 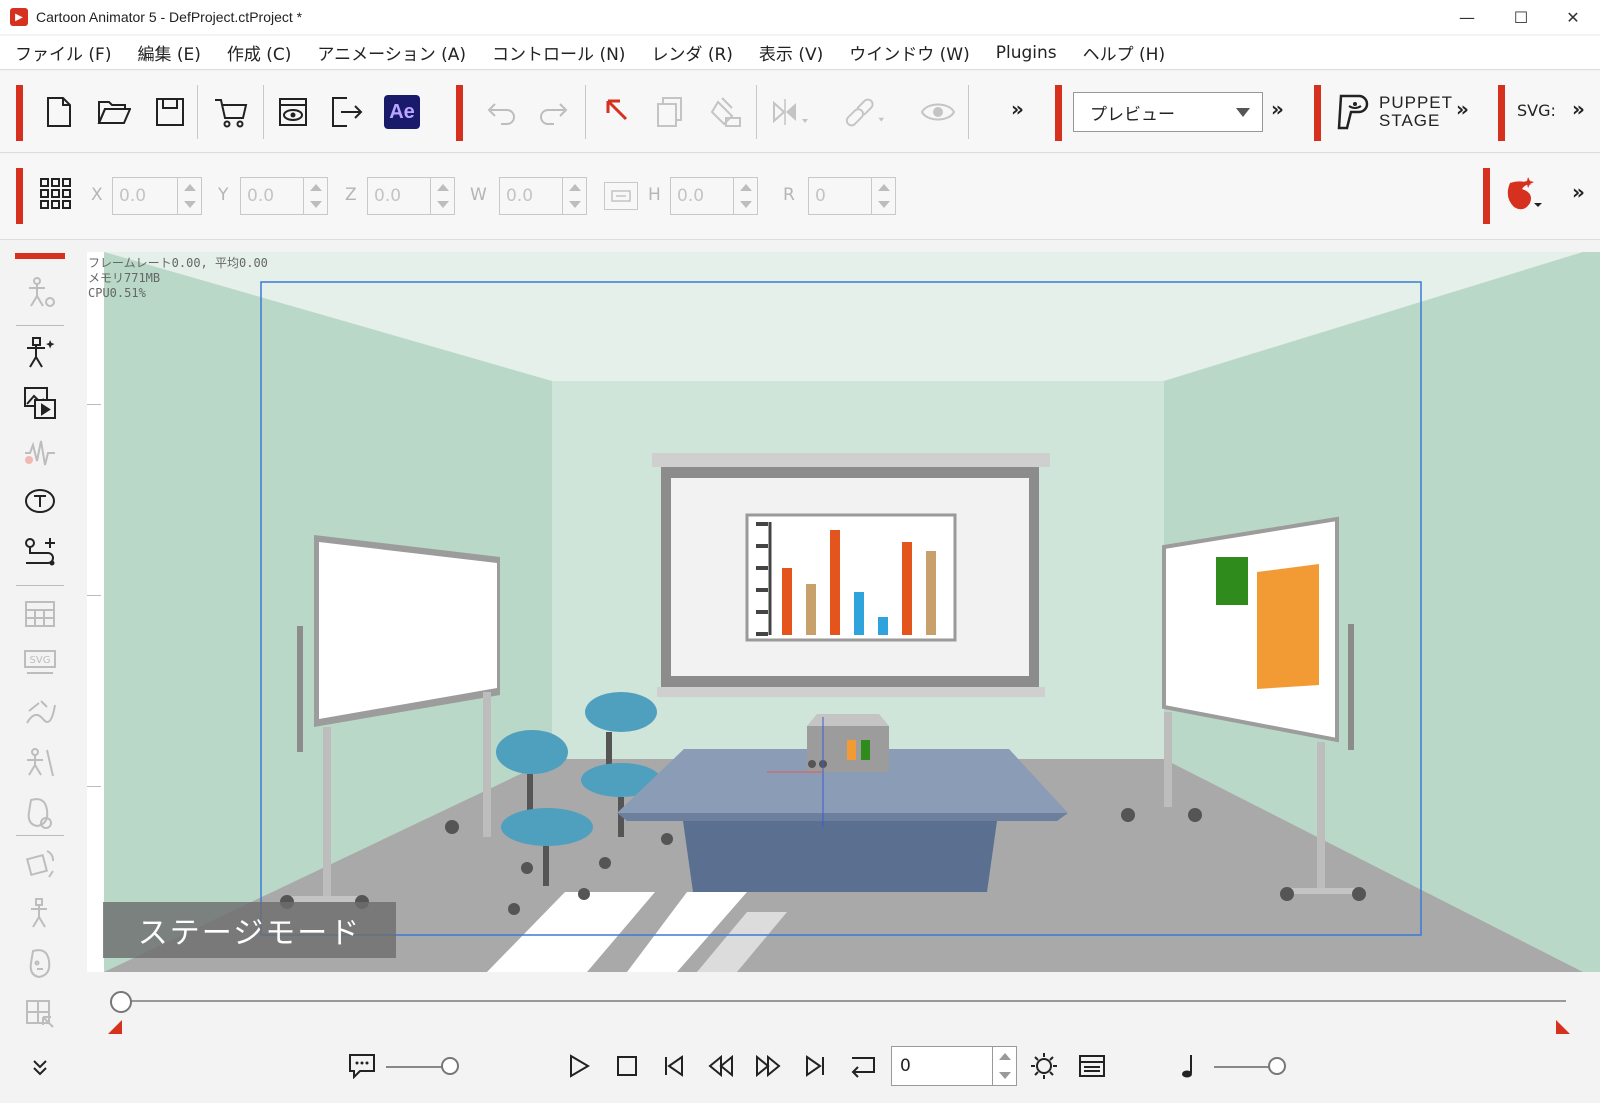 I want to click on character-motion-icon, so click(x=40, y=353).